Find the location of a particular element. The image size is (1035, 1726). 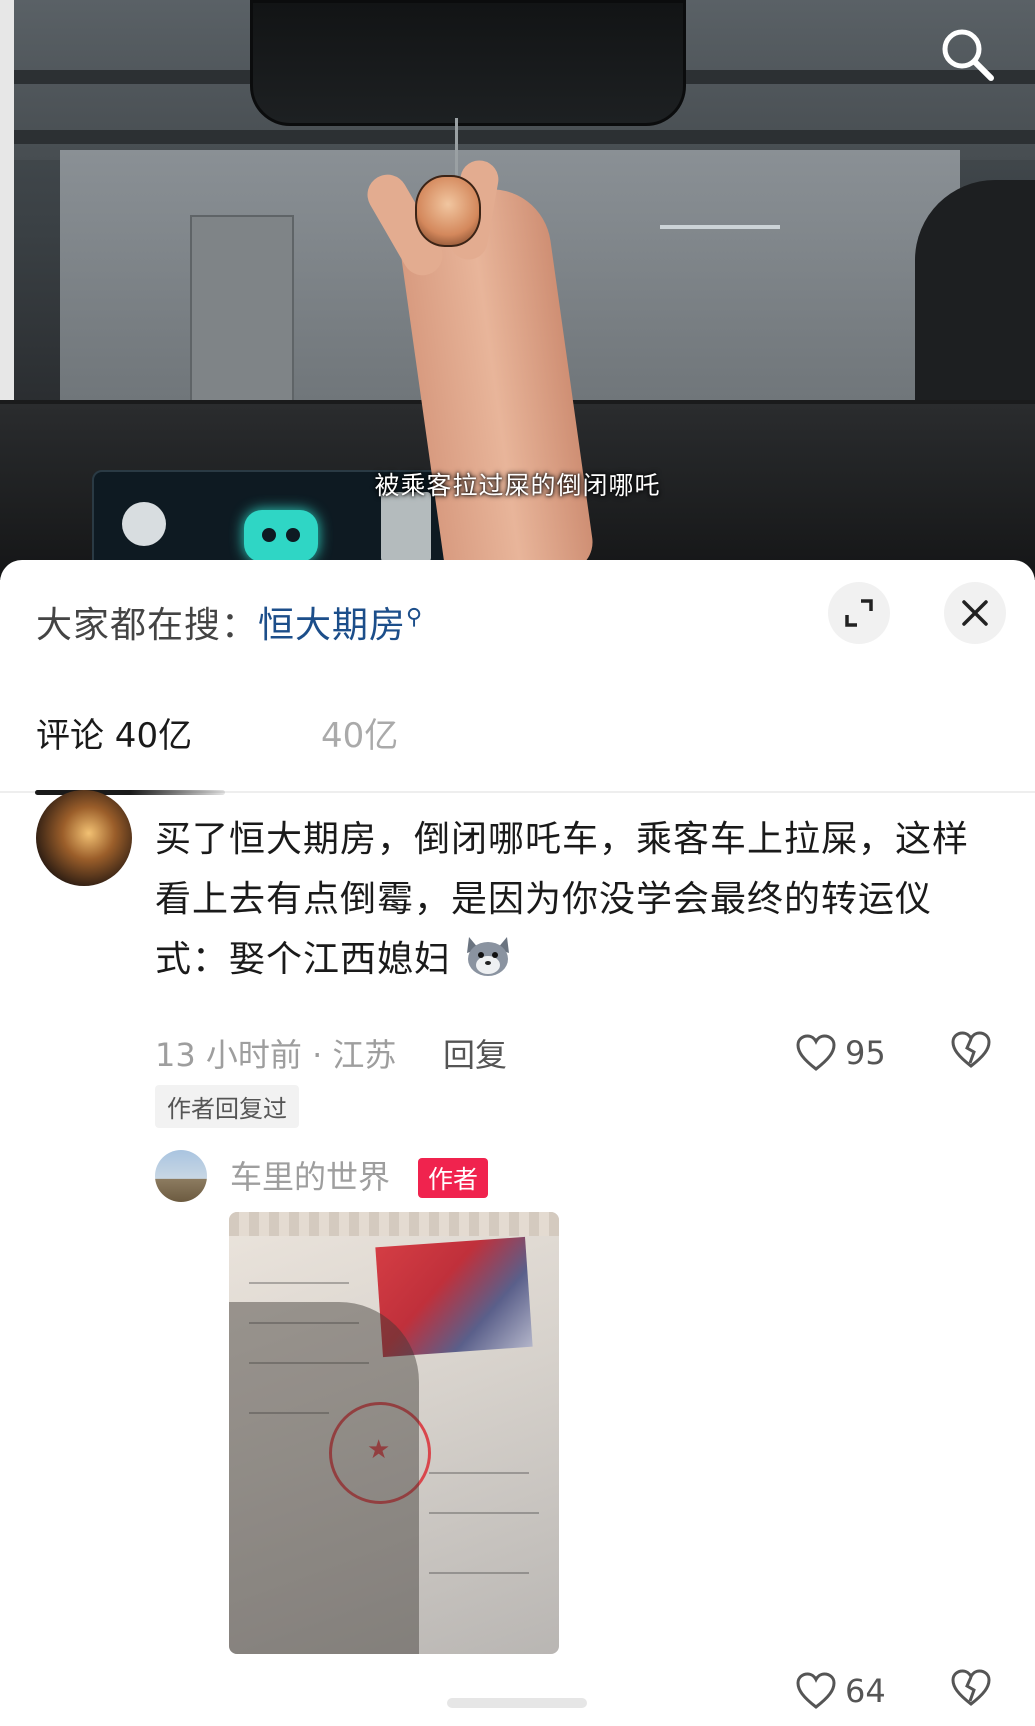

wolf-emoji-icon is located at coordinates (488, 956).